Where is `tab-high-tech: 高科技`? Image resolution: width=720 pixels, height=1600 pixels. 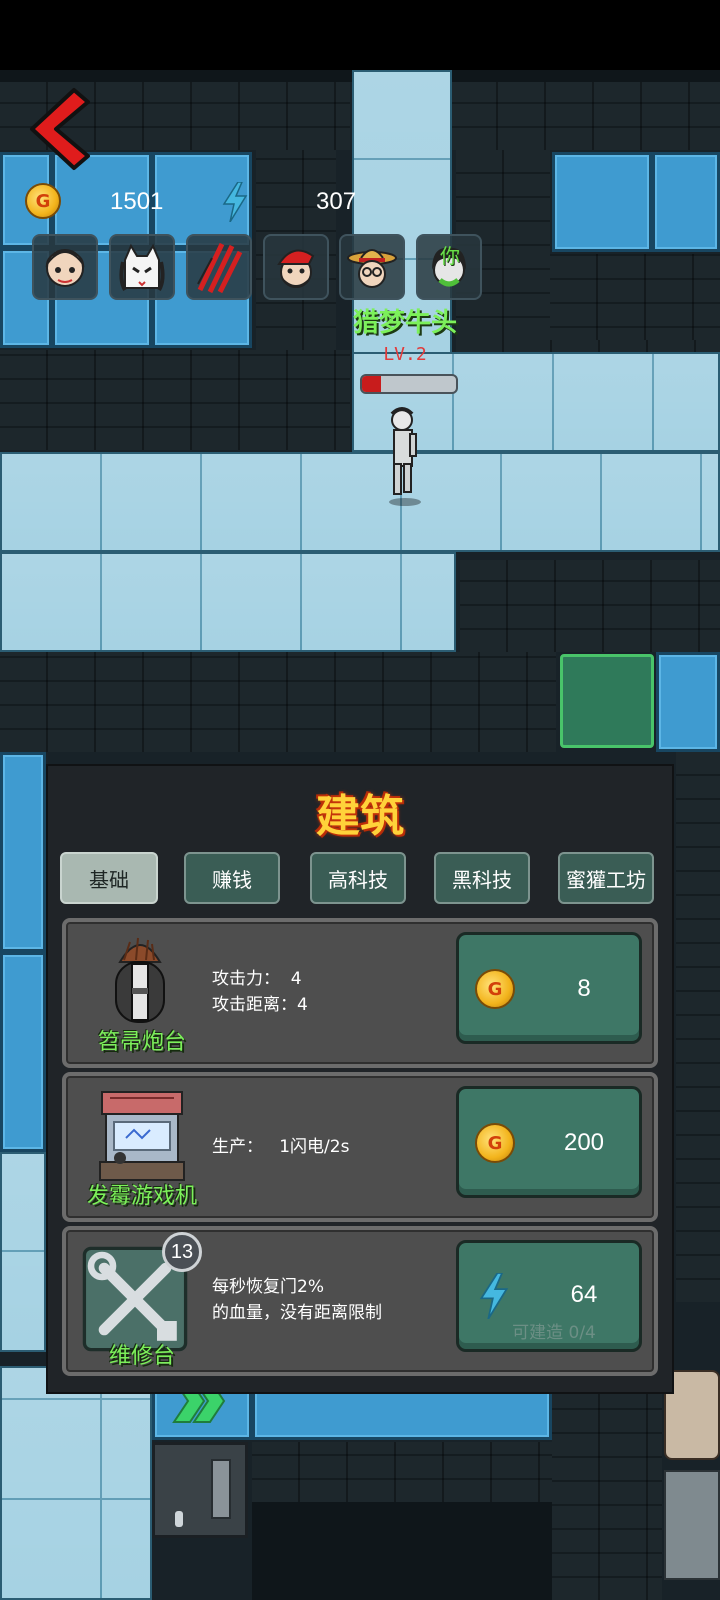 tab-high-tech: 高科技 is located at coordinates (358, 878).